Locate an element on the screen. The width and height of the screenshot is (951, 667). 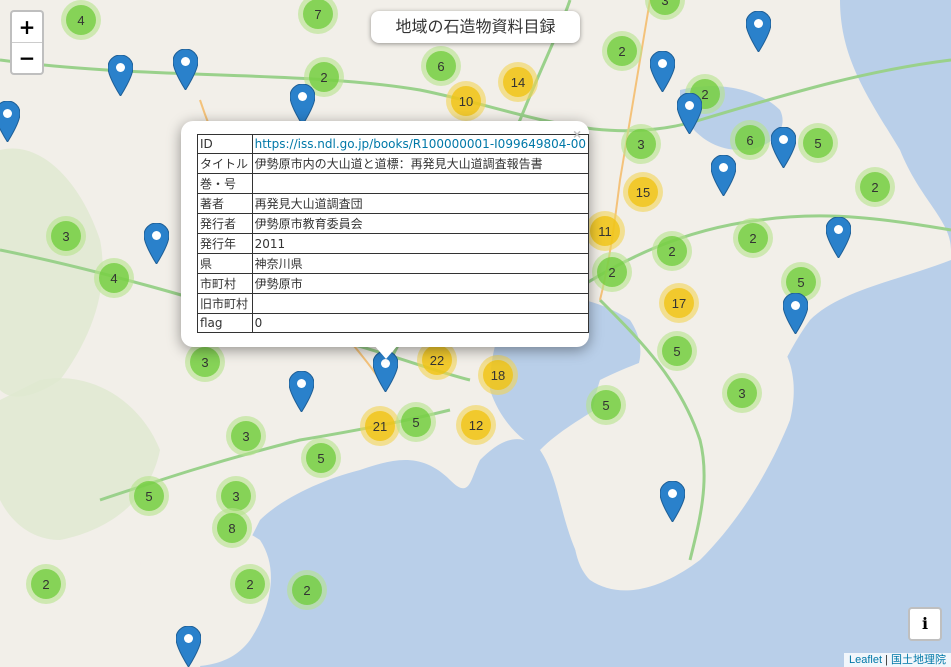
marker-cluster: 11 is located at coordinates (605, 231).